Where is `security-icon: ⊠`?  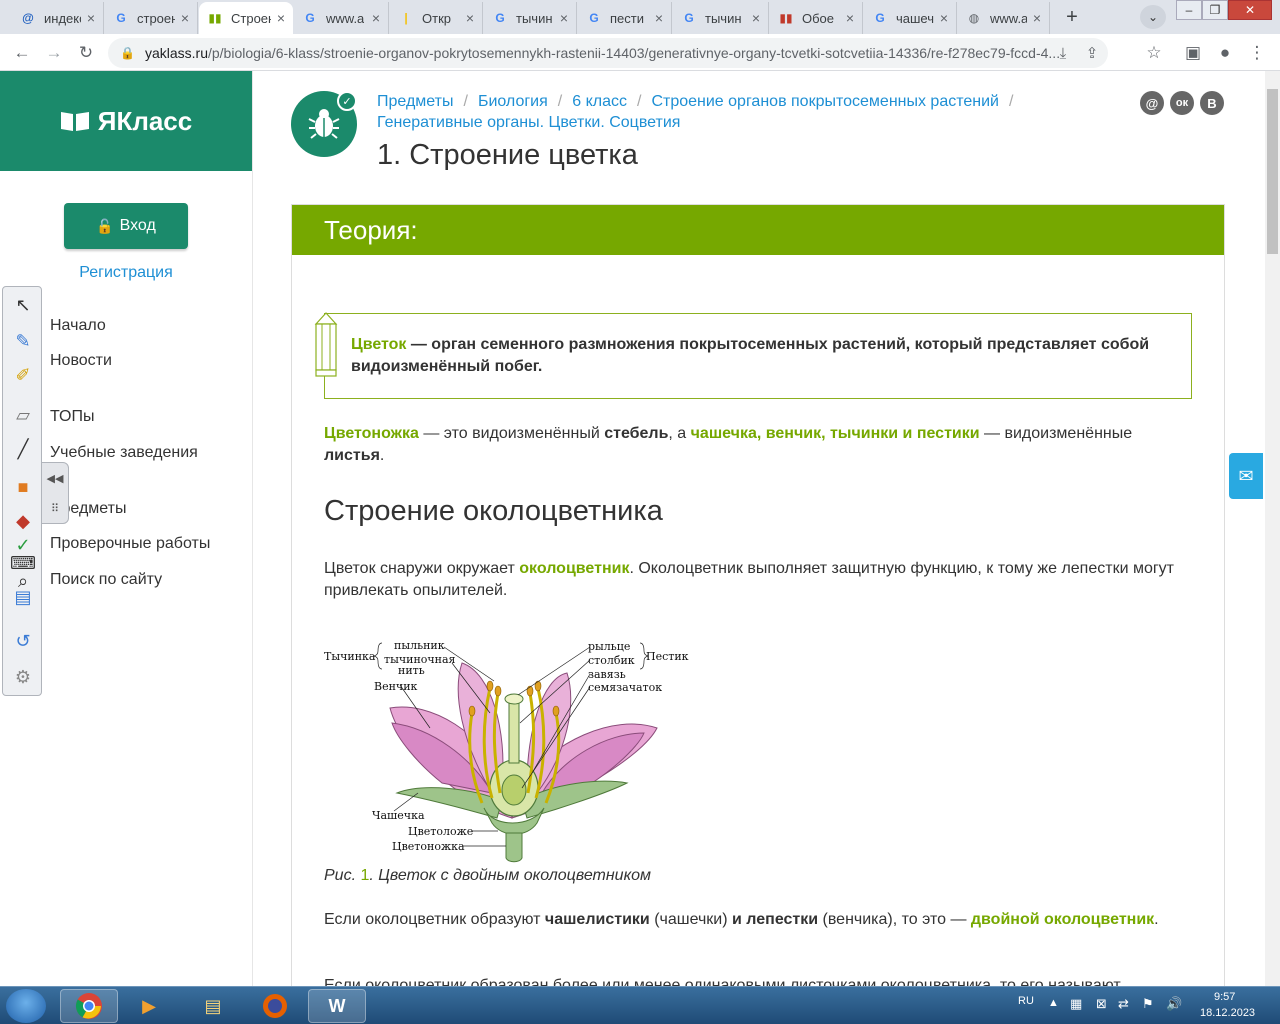
security-icon: ⊠ is located at coordinates (1101, 1004).